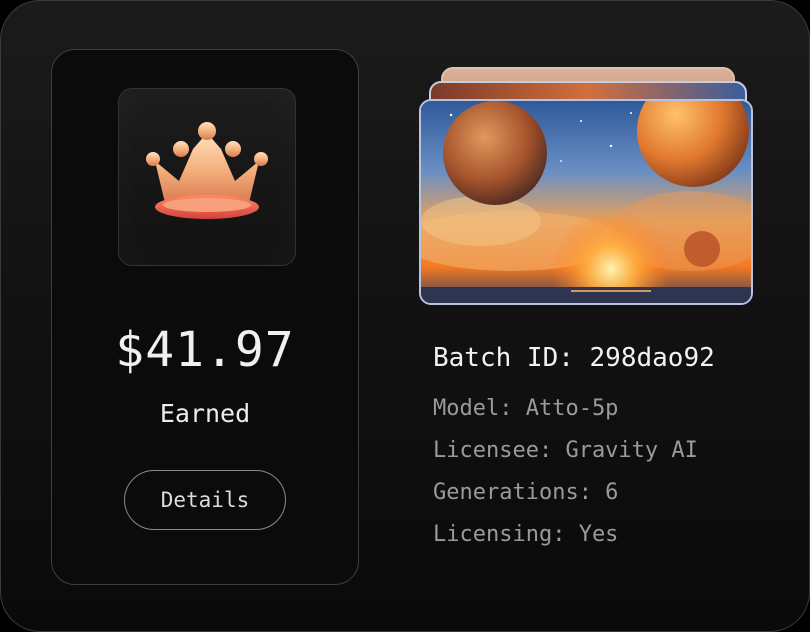 This screenshot has height=632, width=810. What do you see at coordinates (205, 500) in the screenshot?
I see `details-button: Details` at bounding box center [205, 500].